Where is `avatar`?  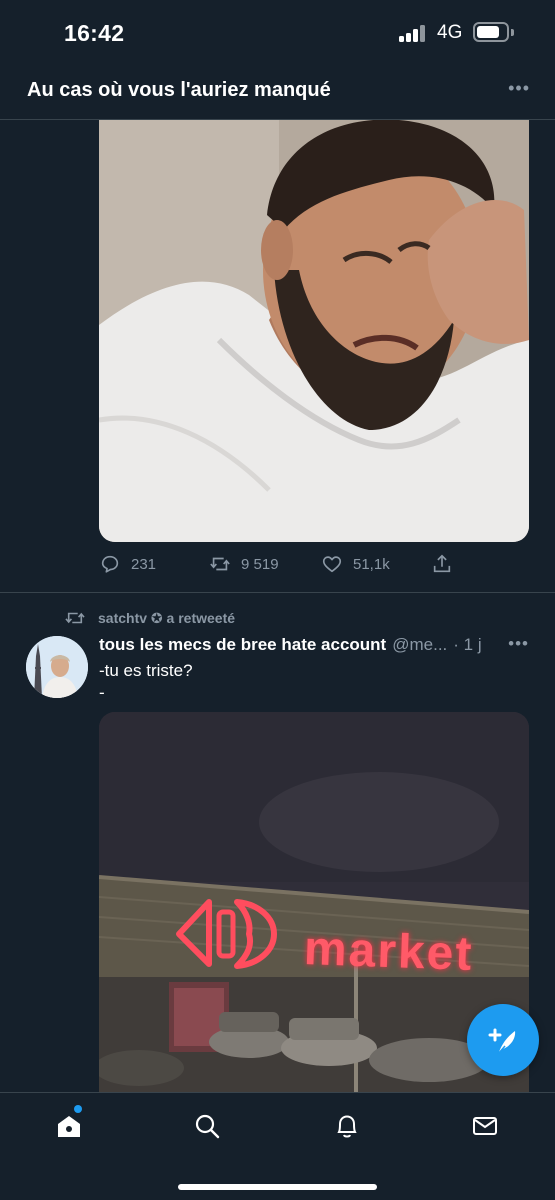
avatar is located at coordinates (57, 667).